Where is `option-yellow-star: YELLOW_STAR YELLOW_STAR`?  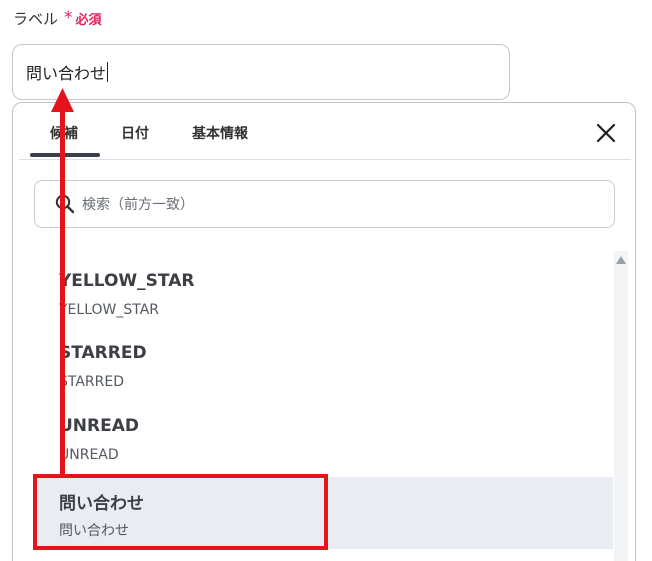
option-yellow-star: YELLOW_STAR YELLOW_STAR is located at coordinates (323, 300).